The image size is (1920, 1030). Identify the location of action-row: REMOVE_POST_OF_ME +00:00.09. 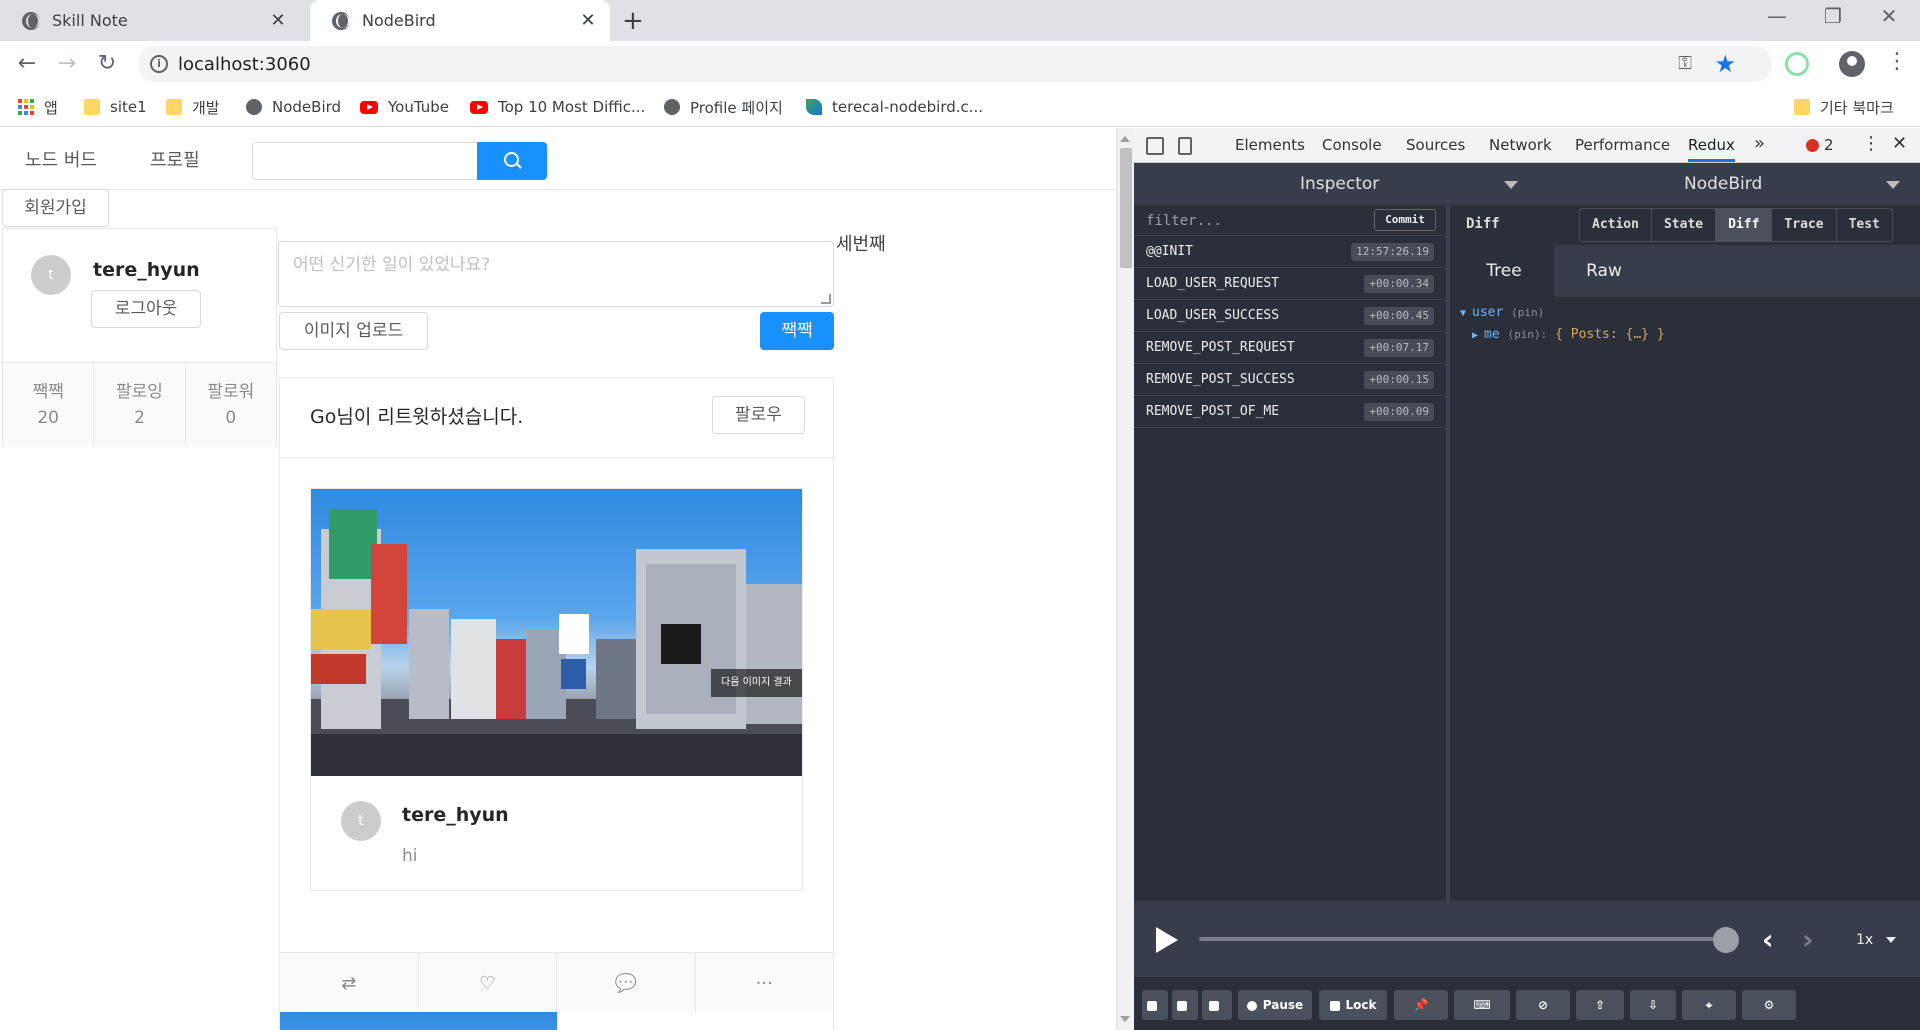
(1290, 412).